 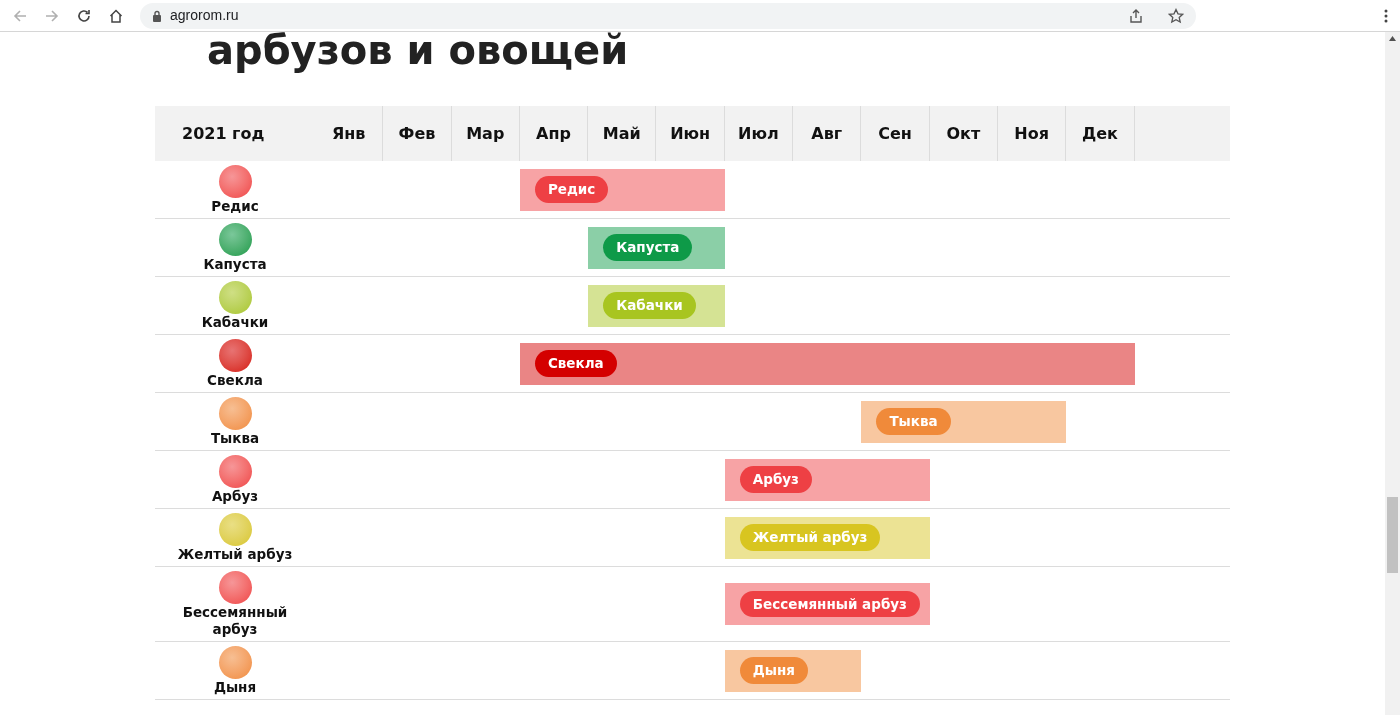 I want to click on address-text: agrorom.ru, so click(x=204, y=15).